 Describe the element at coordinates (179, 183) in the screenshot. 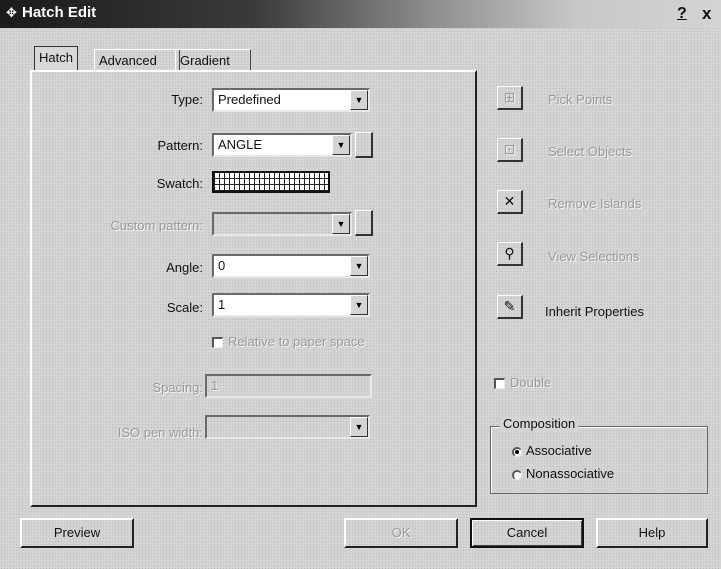

I see `swatch-label: Swatch:` at that location.